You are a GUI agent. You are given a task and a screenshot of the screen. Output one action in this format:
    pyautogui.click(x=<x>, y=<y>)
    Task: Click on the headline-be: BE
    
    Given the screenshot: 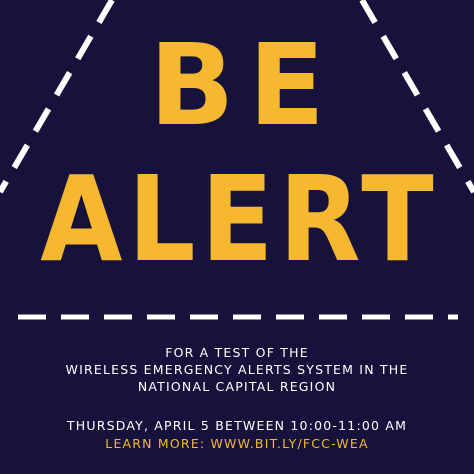 What is the action you would take?
    pyautogui.click(x=244, y=86)
    